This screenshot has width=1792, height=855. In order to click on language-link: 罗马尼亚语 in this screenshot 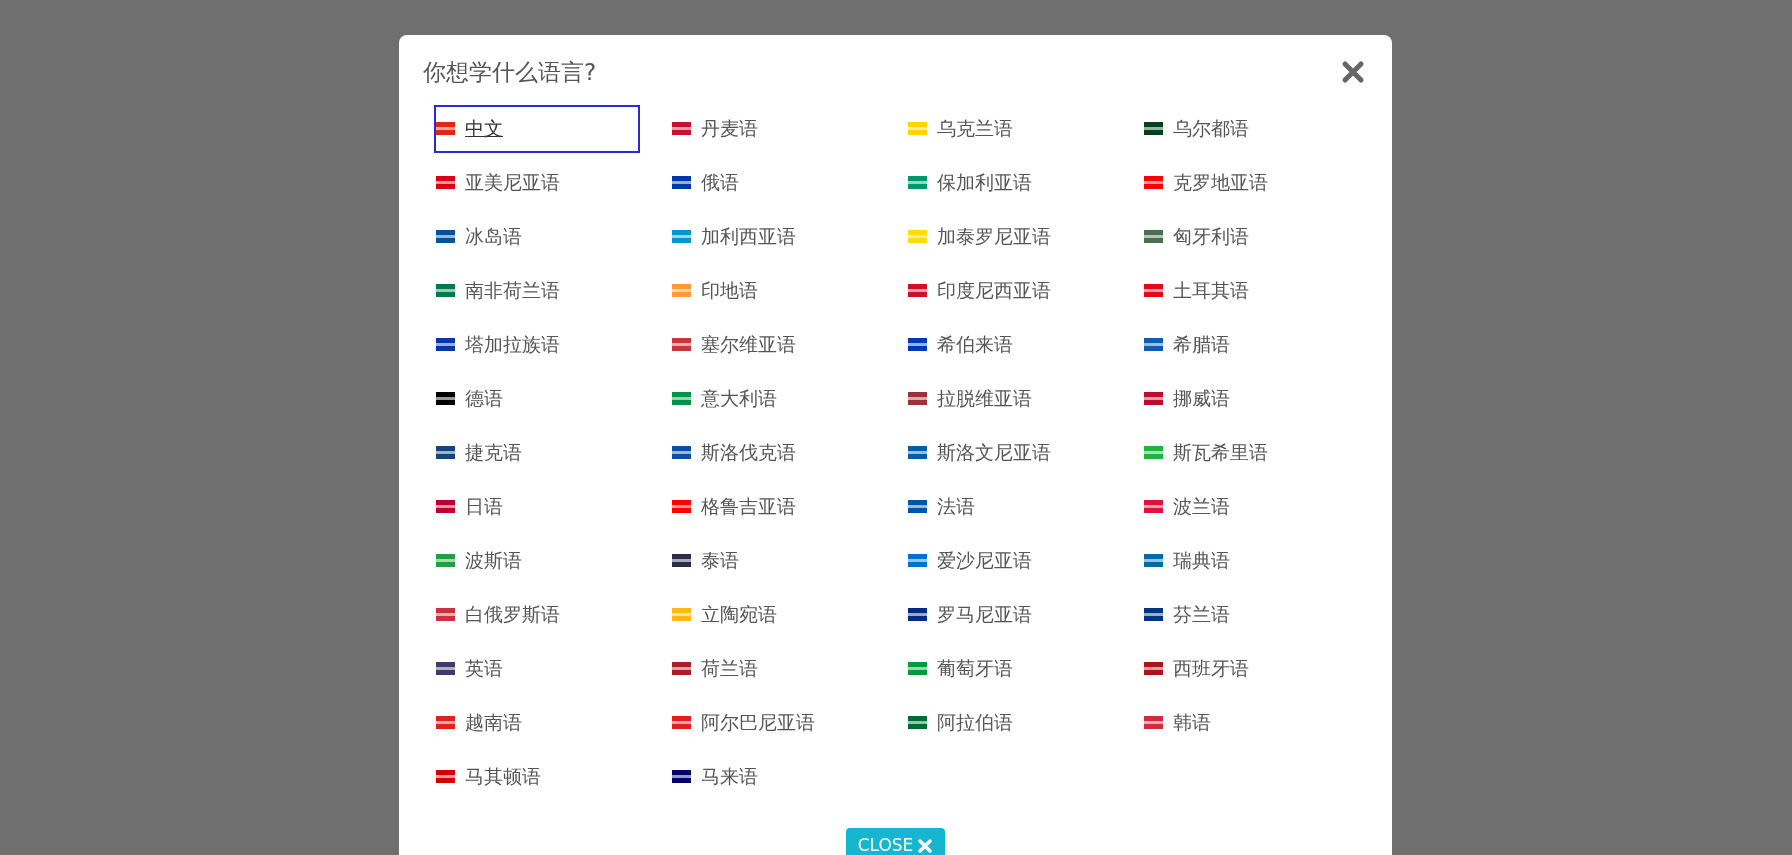, I will do `click(1010, 614)`.